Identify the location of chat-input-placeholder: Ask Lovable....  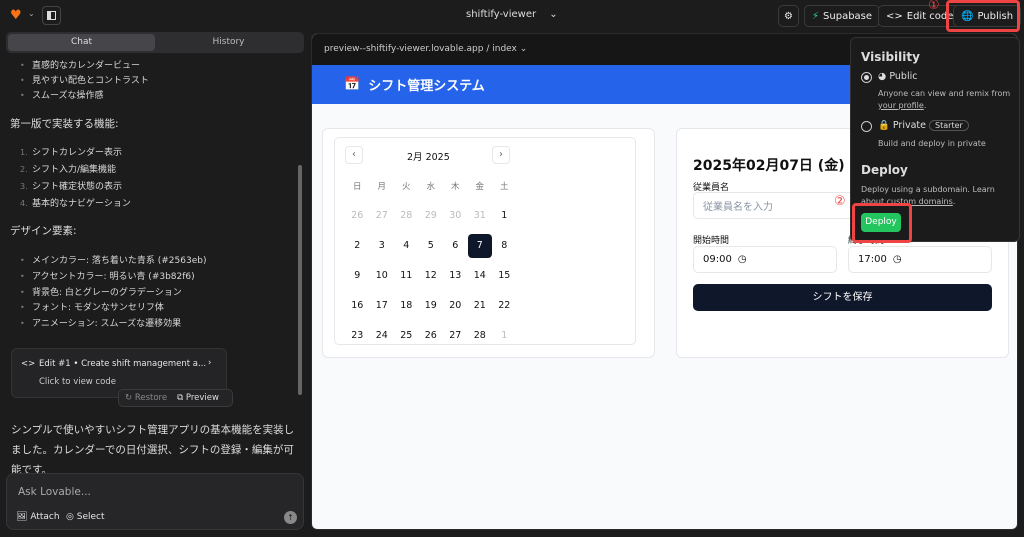
(54, 492).